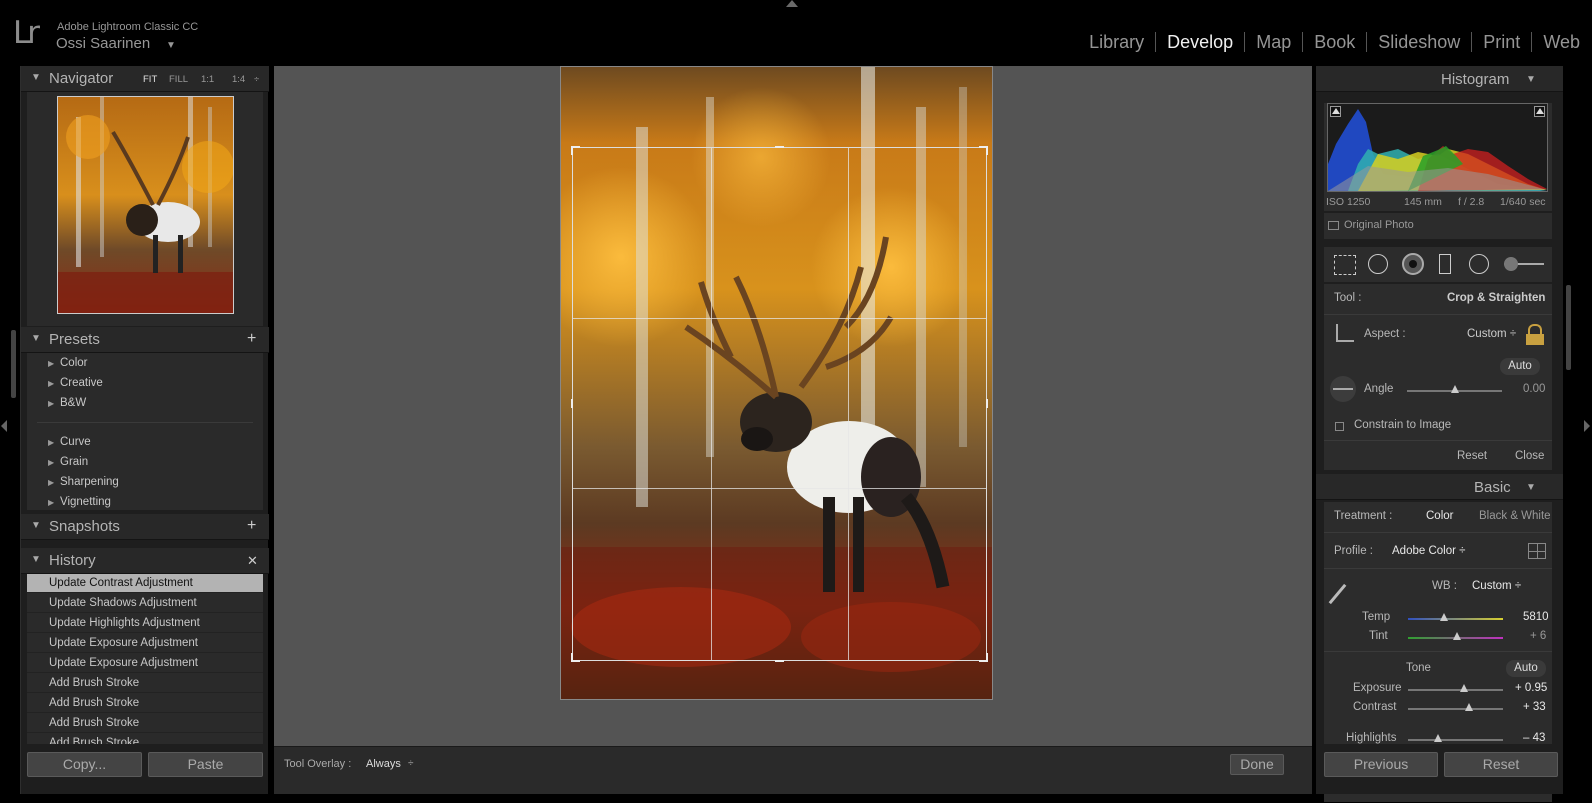 This screenshot has width=1592, height=803. What do you see at coordinates (1531, 688) in the screenshot?
I see `exposure-value: + 0.95` at bounding box center [1531, 688].